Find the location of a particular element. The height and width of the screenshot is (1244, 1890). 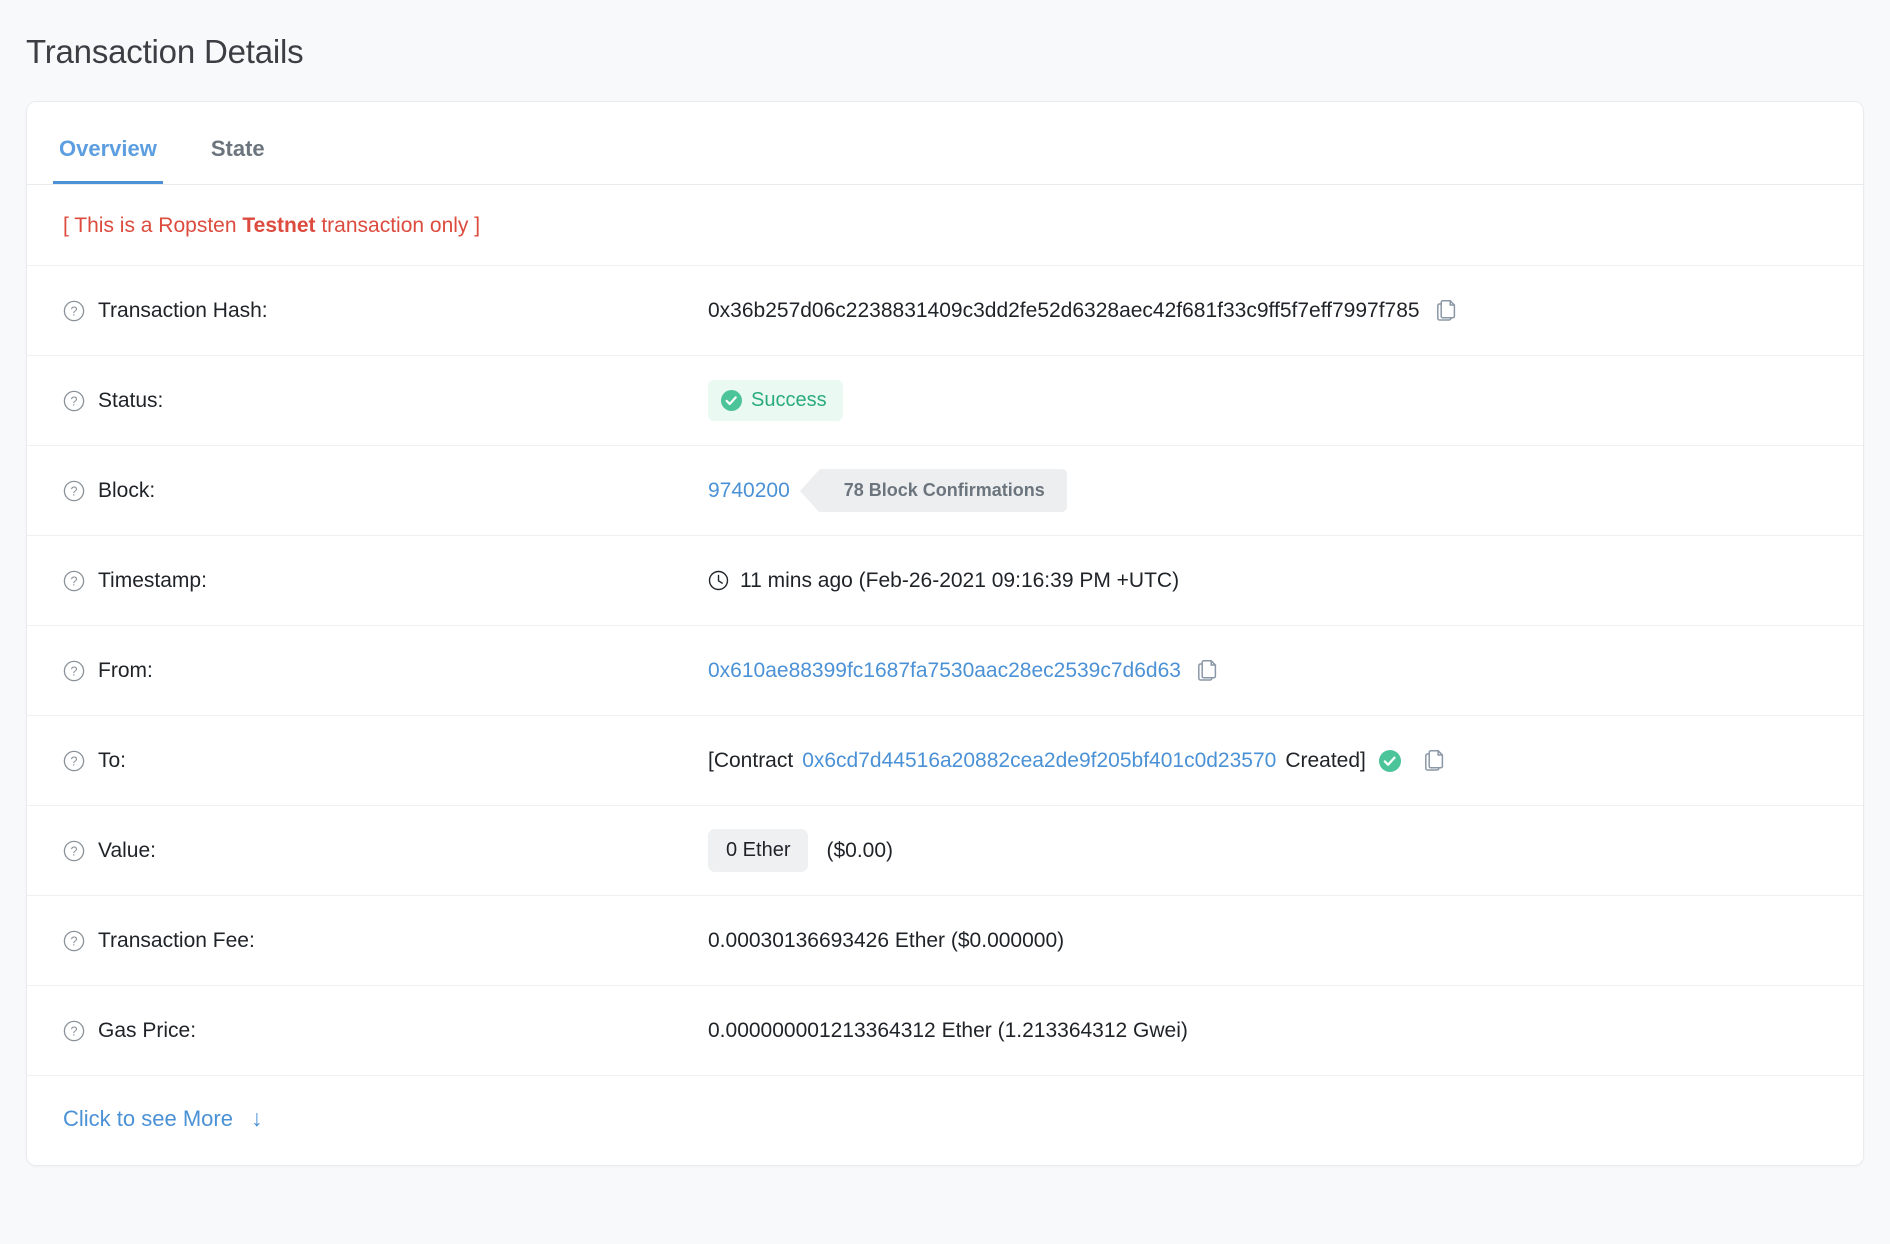

tab-state: State is located at coordinates (238, 160).